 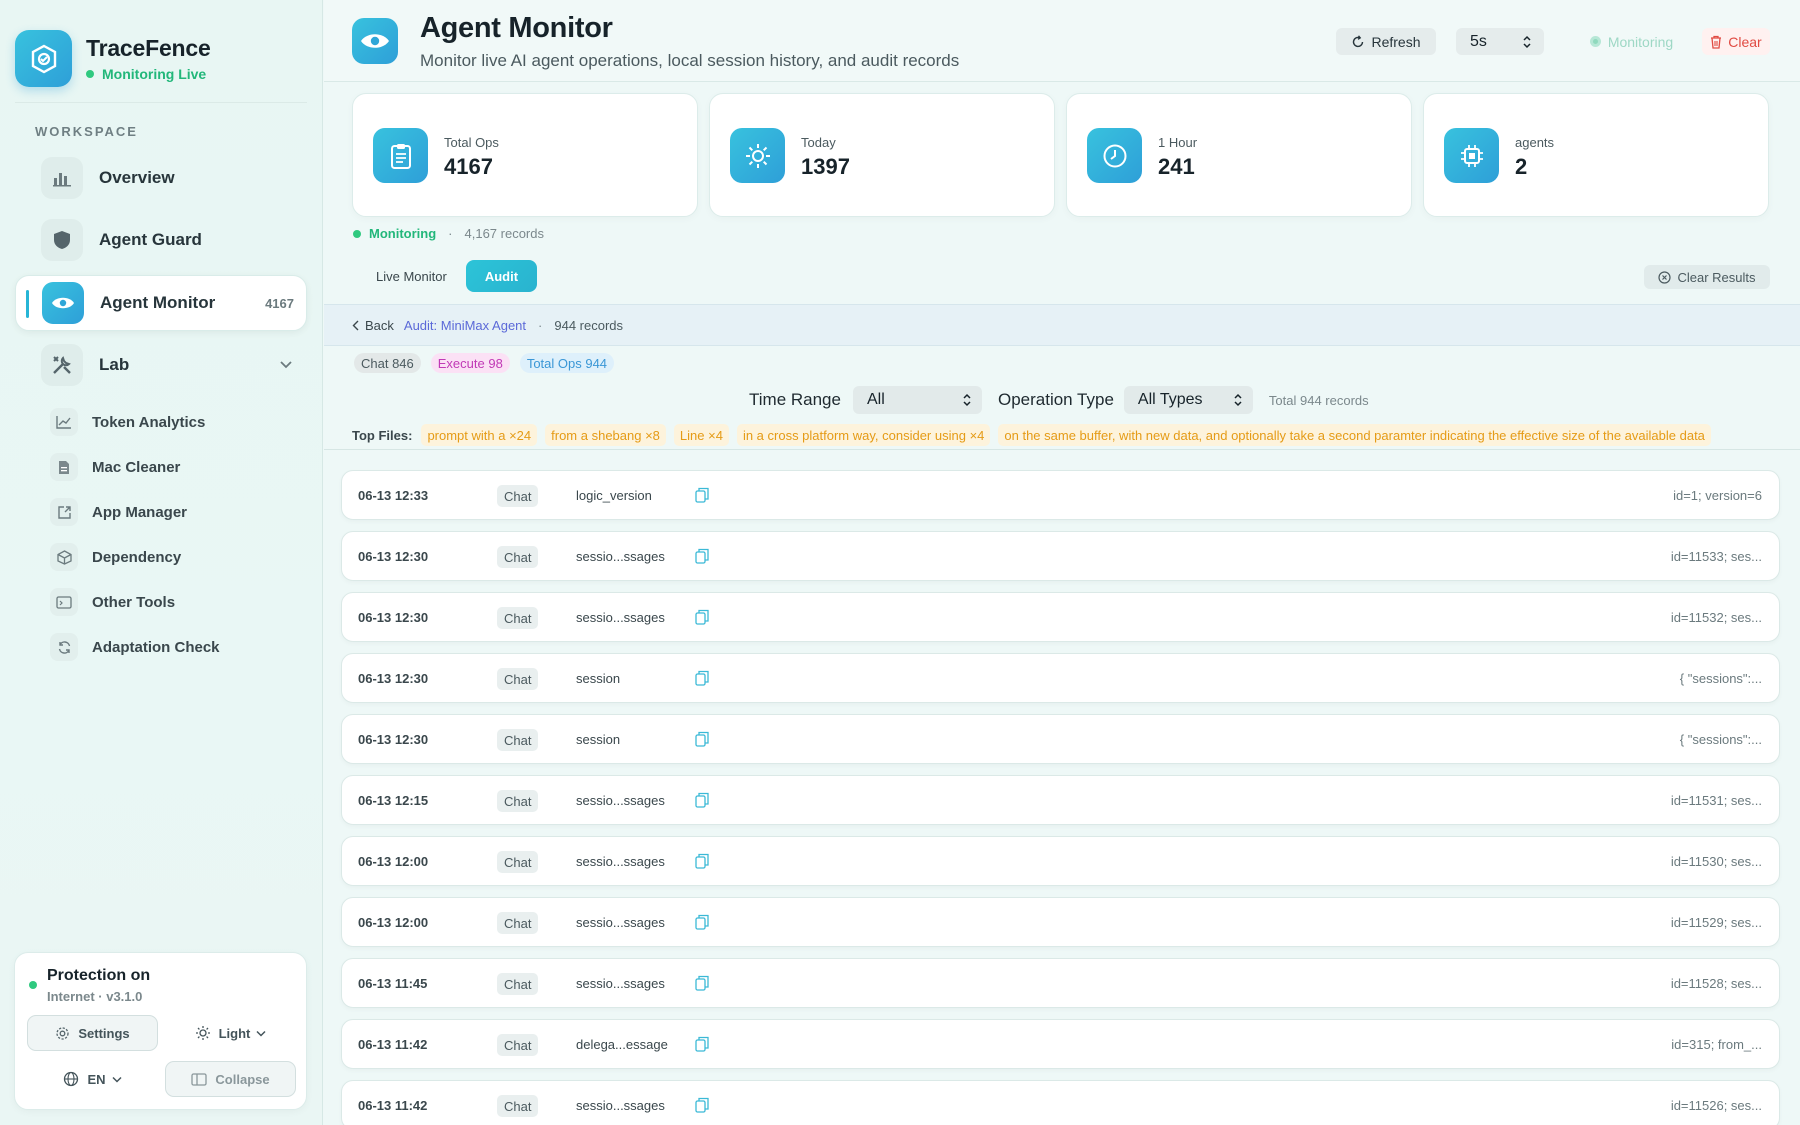 I want to click on record-time: 06-13 12:30, so click(x=393, y=739).